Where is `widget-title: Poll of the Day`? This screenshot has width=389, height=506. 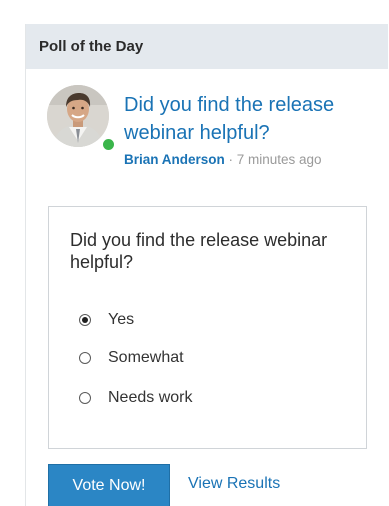
widget-title: Poll of the Day is located at coordinates (91, 46).